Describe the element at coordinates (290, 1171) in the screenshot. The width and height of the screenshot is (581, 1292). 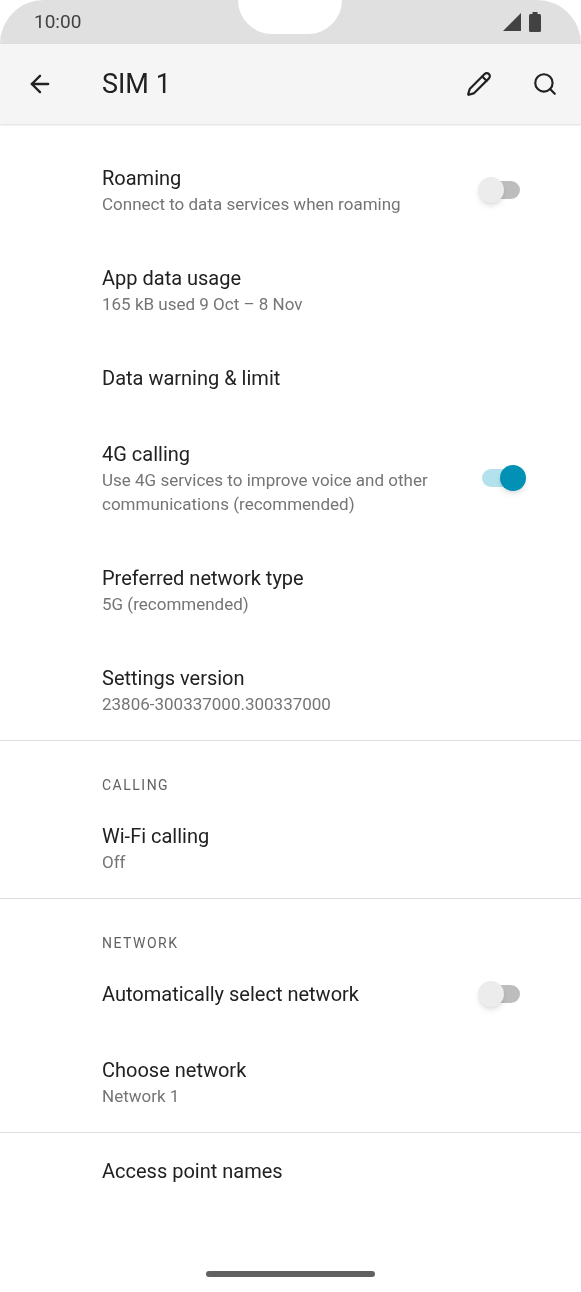
I see `settings-item: Access point names` at that location.